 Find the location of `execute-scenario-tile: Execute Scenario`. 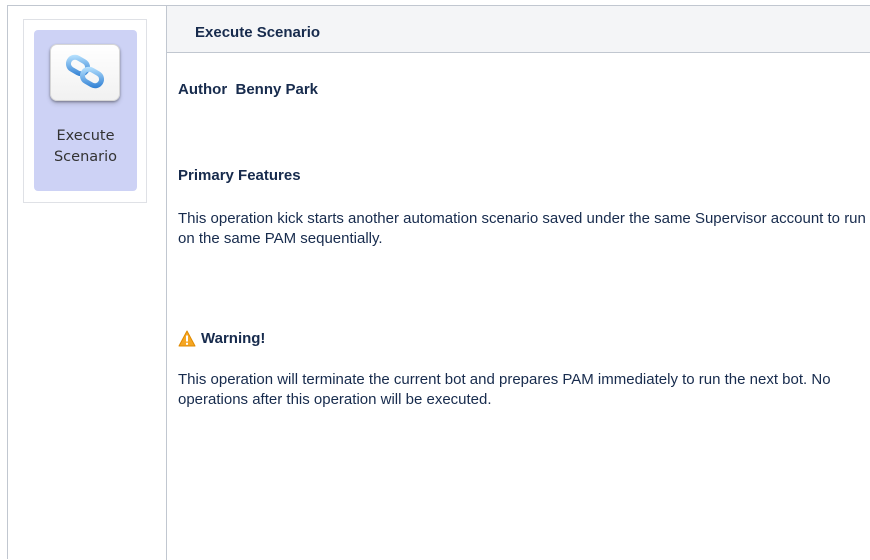

execute-scenario-tile: Execute Scenario is located at coordinates (85, 110).